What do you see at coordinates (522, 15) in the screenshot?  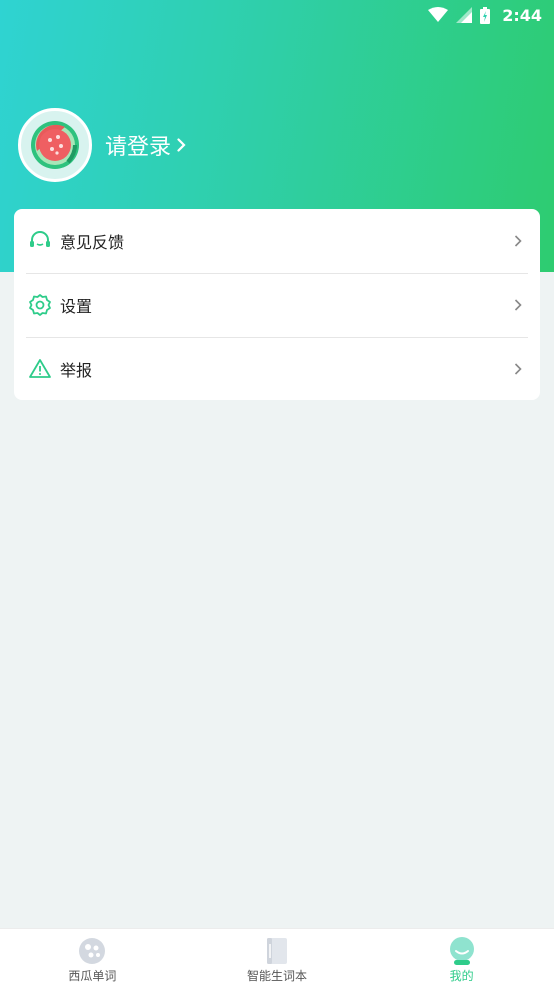 I see `status-time: 2:44` at bounding box center [522, 15].